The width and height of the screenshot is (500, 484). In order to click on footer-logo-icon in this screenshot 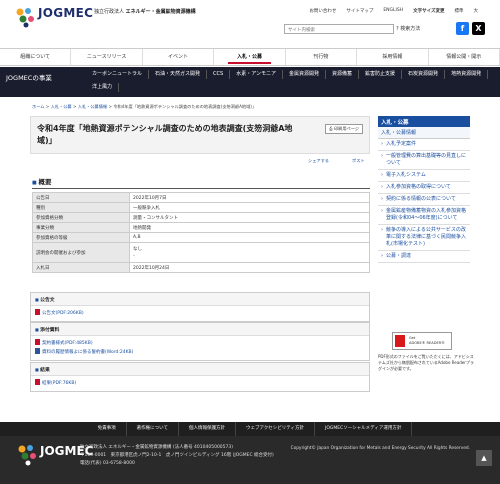, I will do `click(27, 455)`.